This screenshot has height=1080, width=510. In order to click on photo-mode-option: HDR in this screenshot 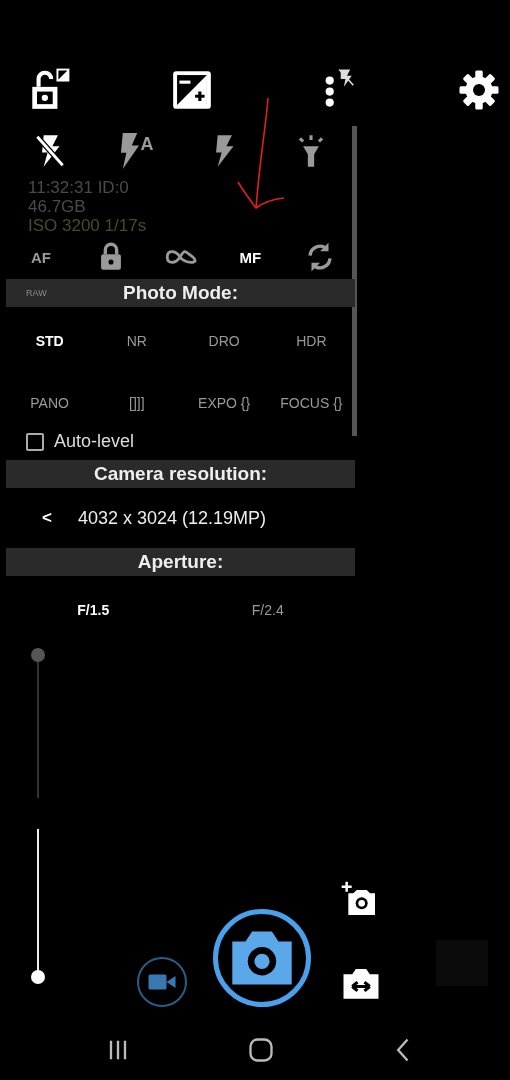, I will do `click(311, 341)`.